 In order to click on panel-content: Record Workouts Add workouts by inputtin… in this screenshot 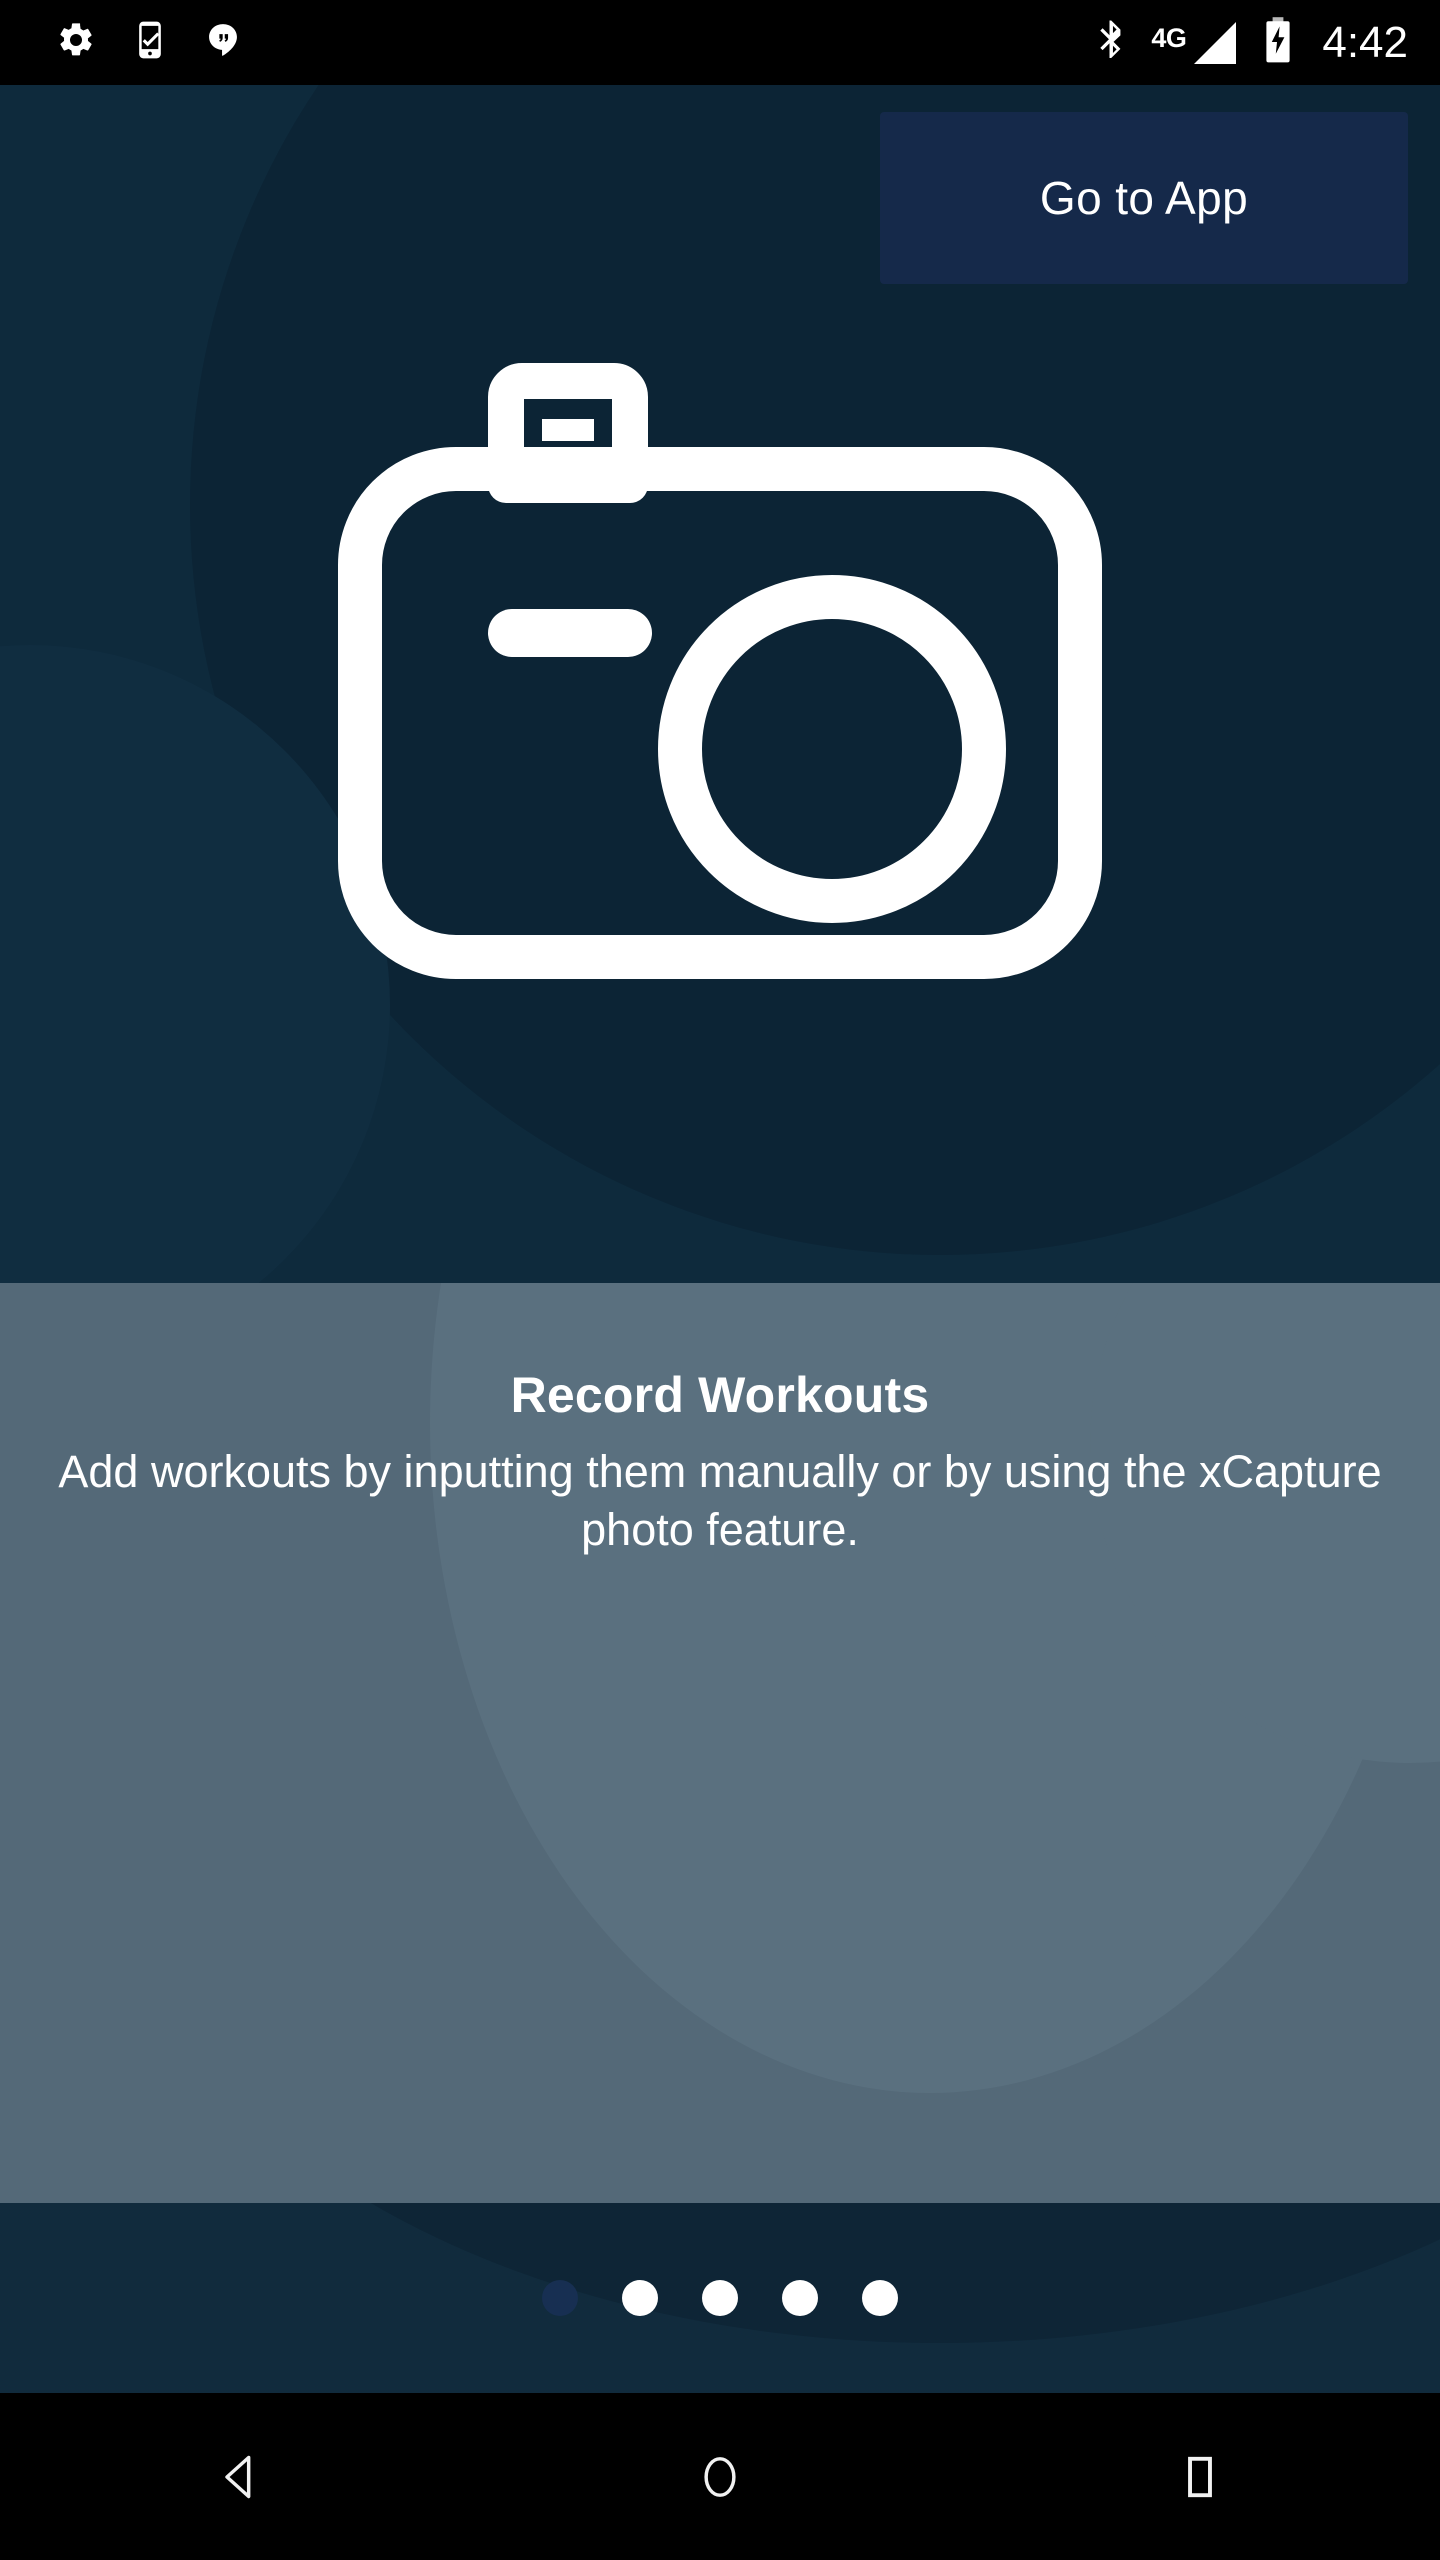, I will do `click(720, 1420)`.